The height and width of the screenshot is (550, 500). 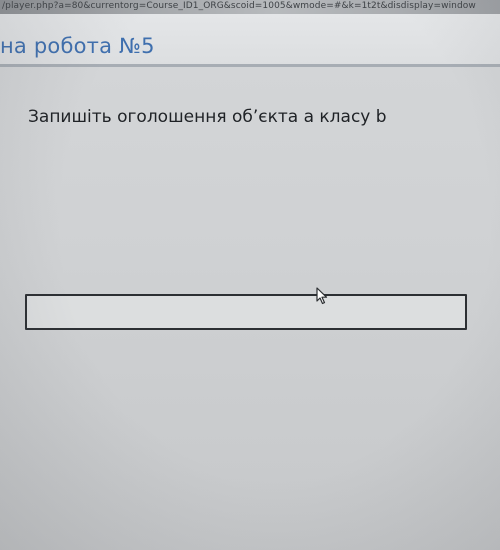 I want to click on page-title: на робота №5, so click(x=77, y=46).